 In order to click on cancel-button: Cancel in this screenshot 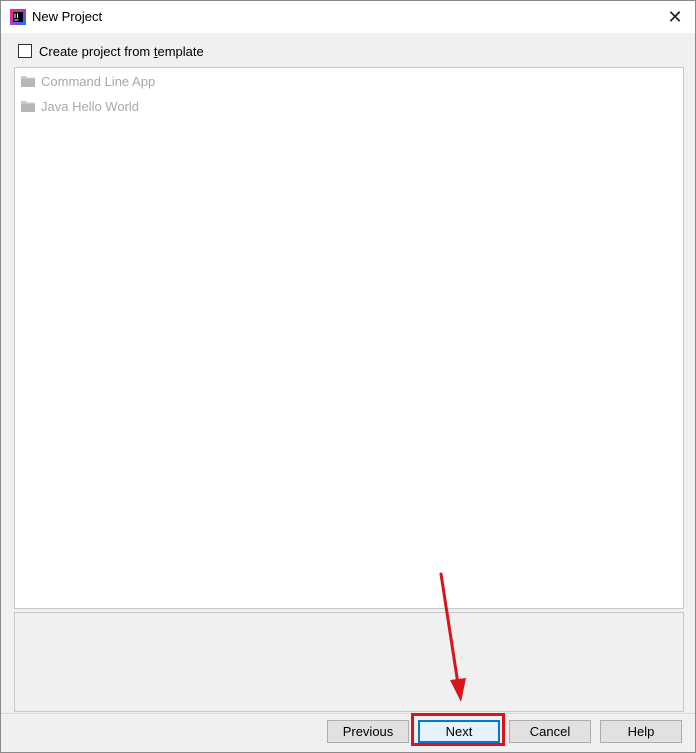, I will do `click(550, 731)`.